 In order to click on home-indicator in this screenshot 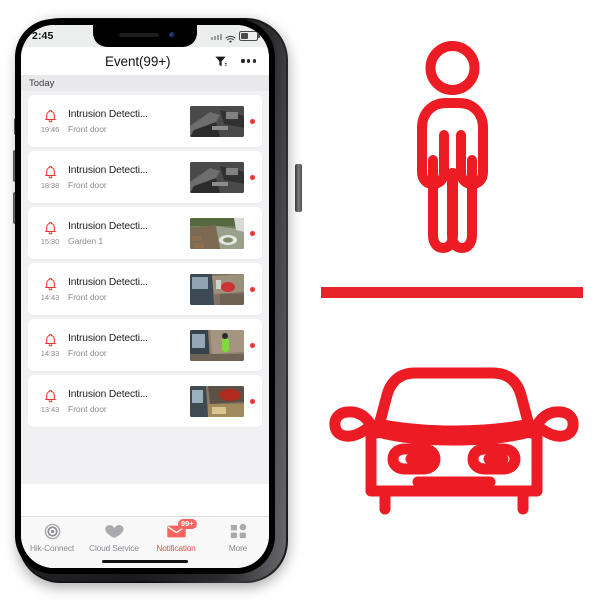, I will do `click(145, 561)`.